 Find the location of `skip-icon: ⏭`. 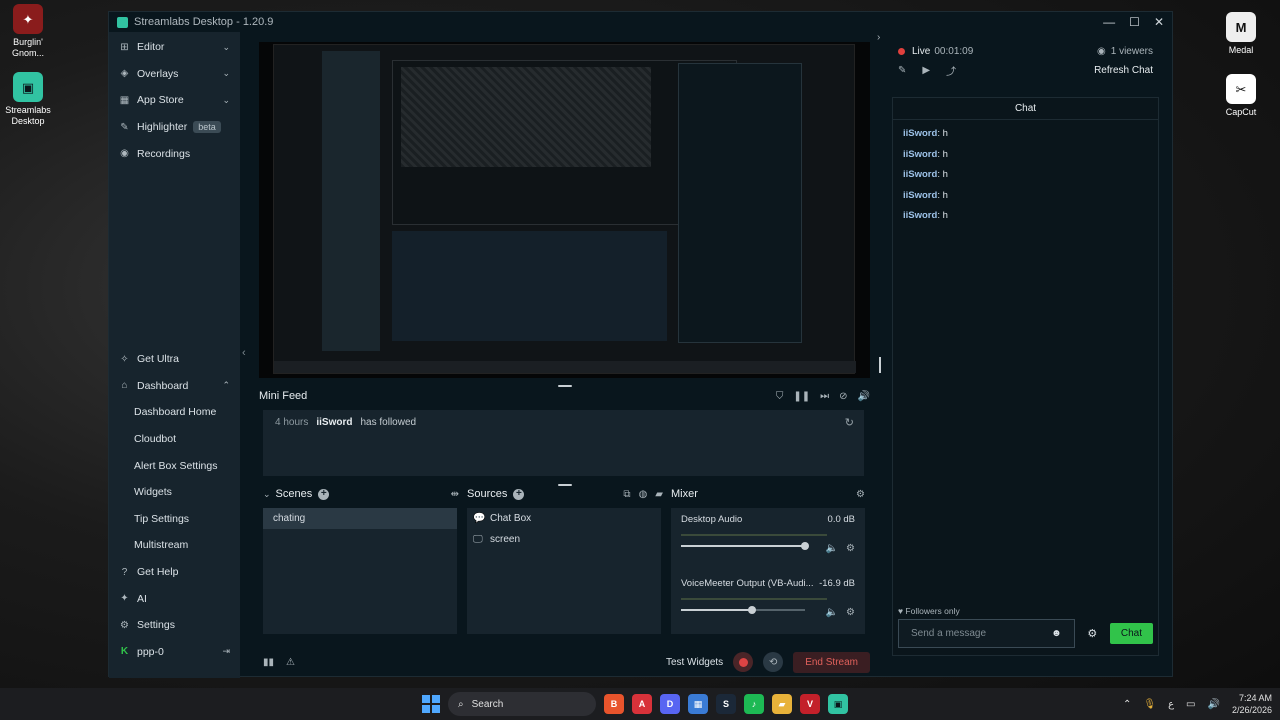

skip-icon: ⏭ is located at coordinates (824, 396).